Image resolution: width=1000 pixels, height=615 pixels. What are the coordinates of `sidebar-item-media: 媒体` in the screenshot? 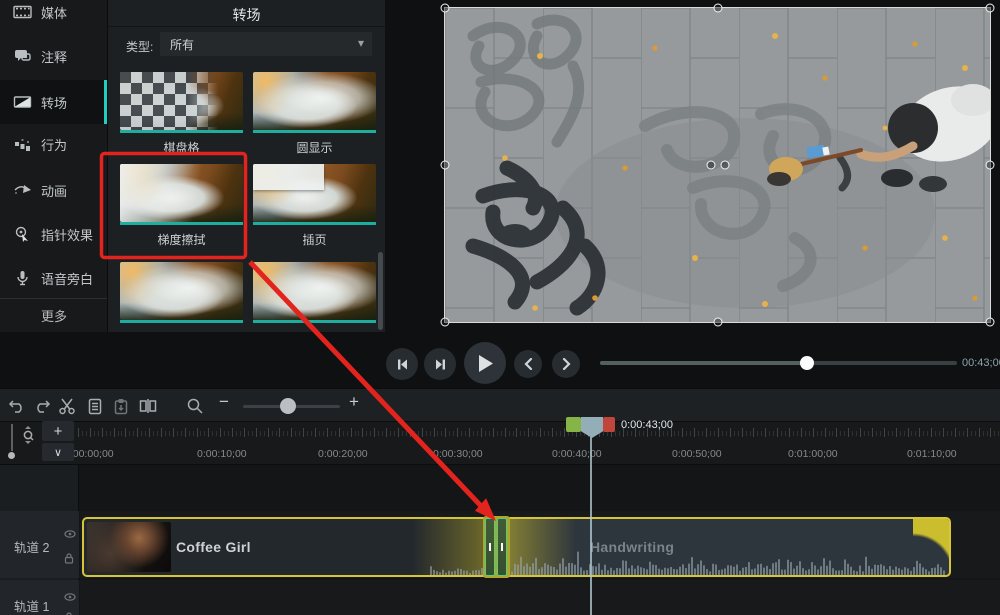 It's located at (53, 17).